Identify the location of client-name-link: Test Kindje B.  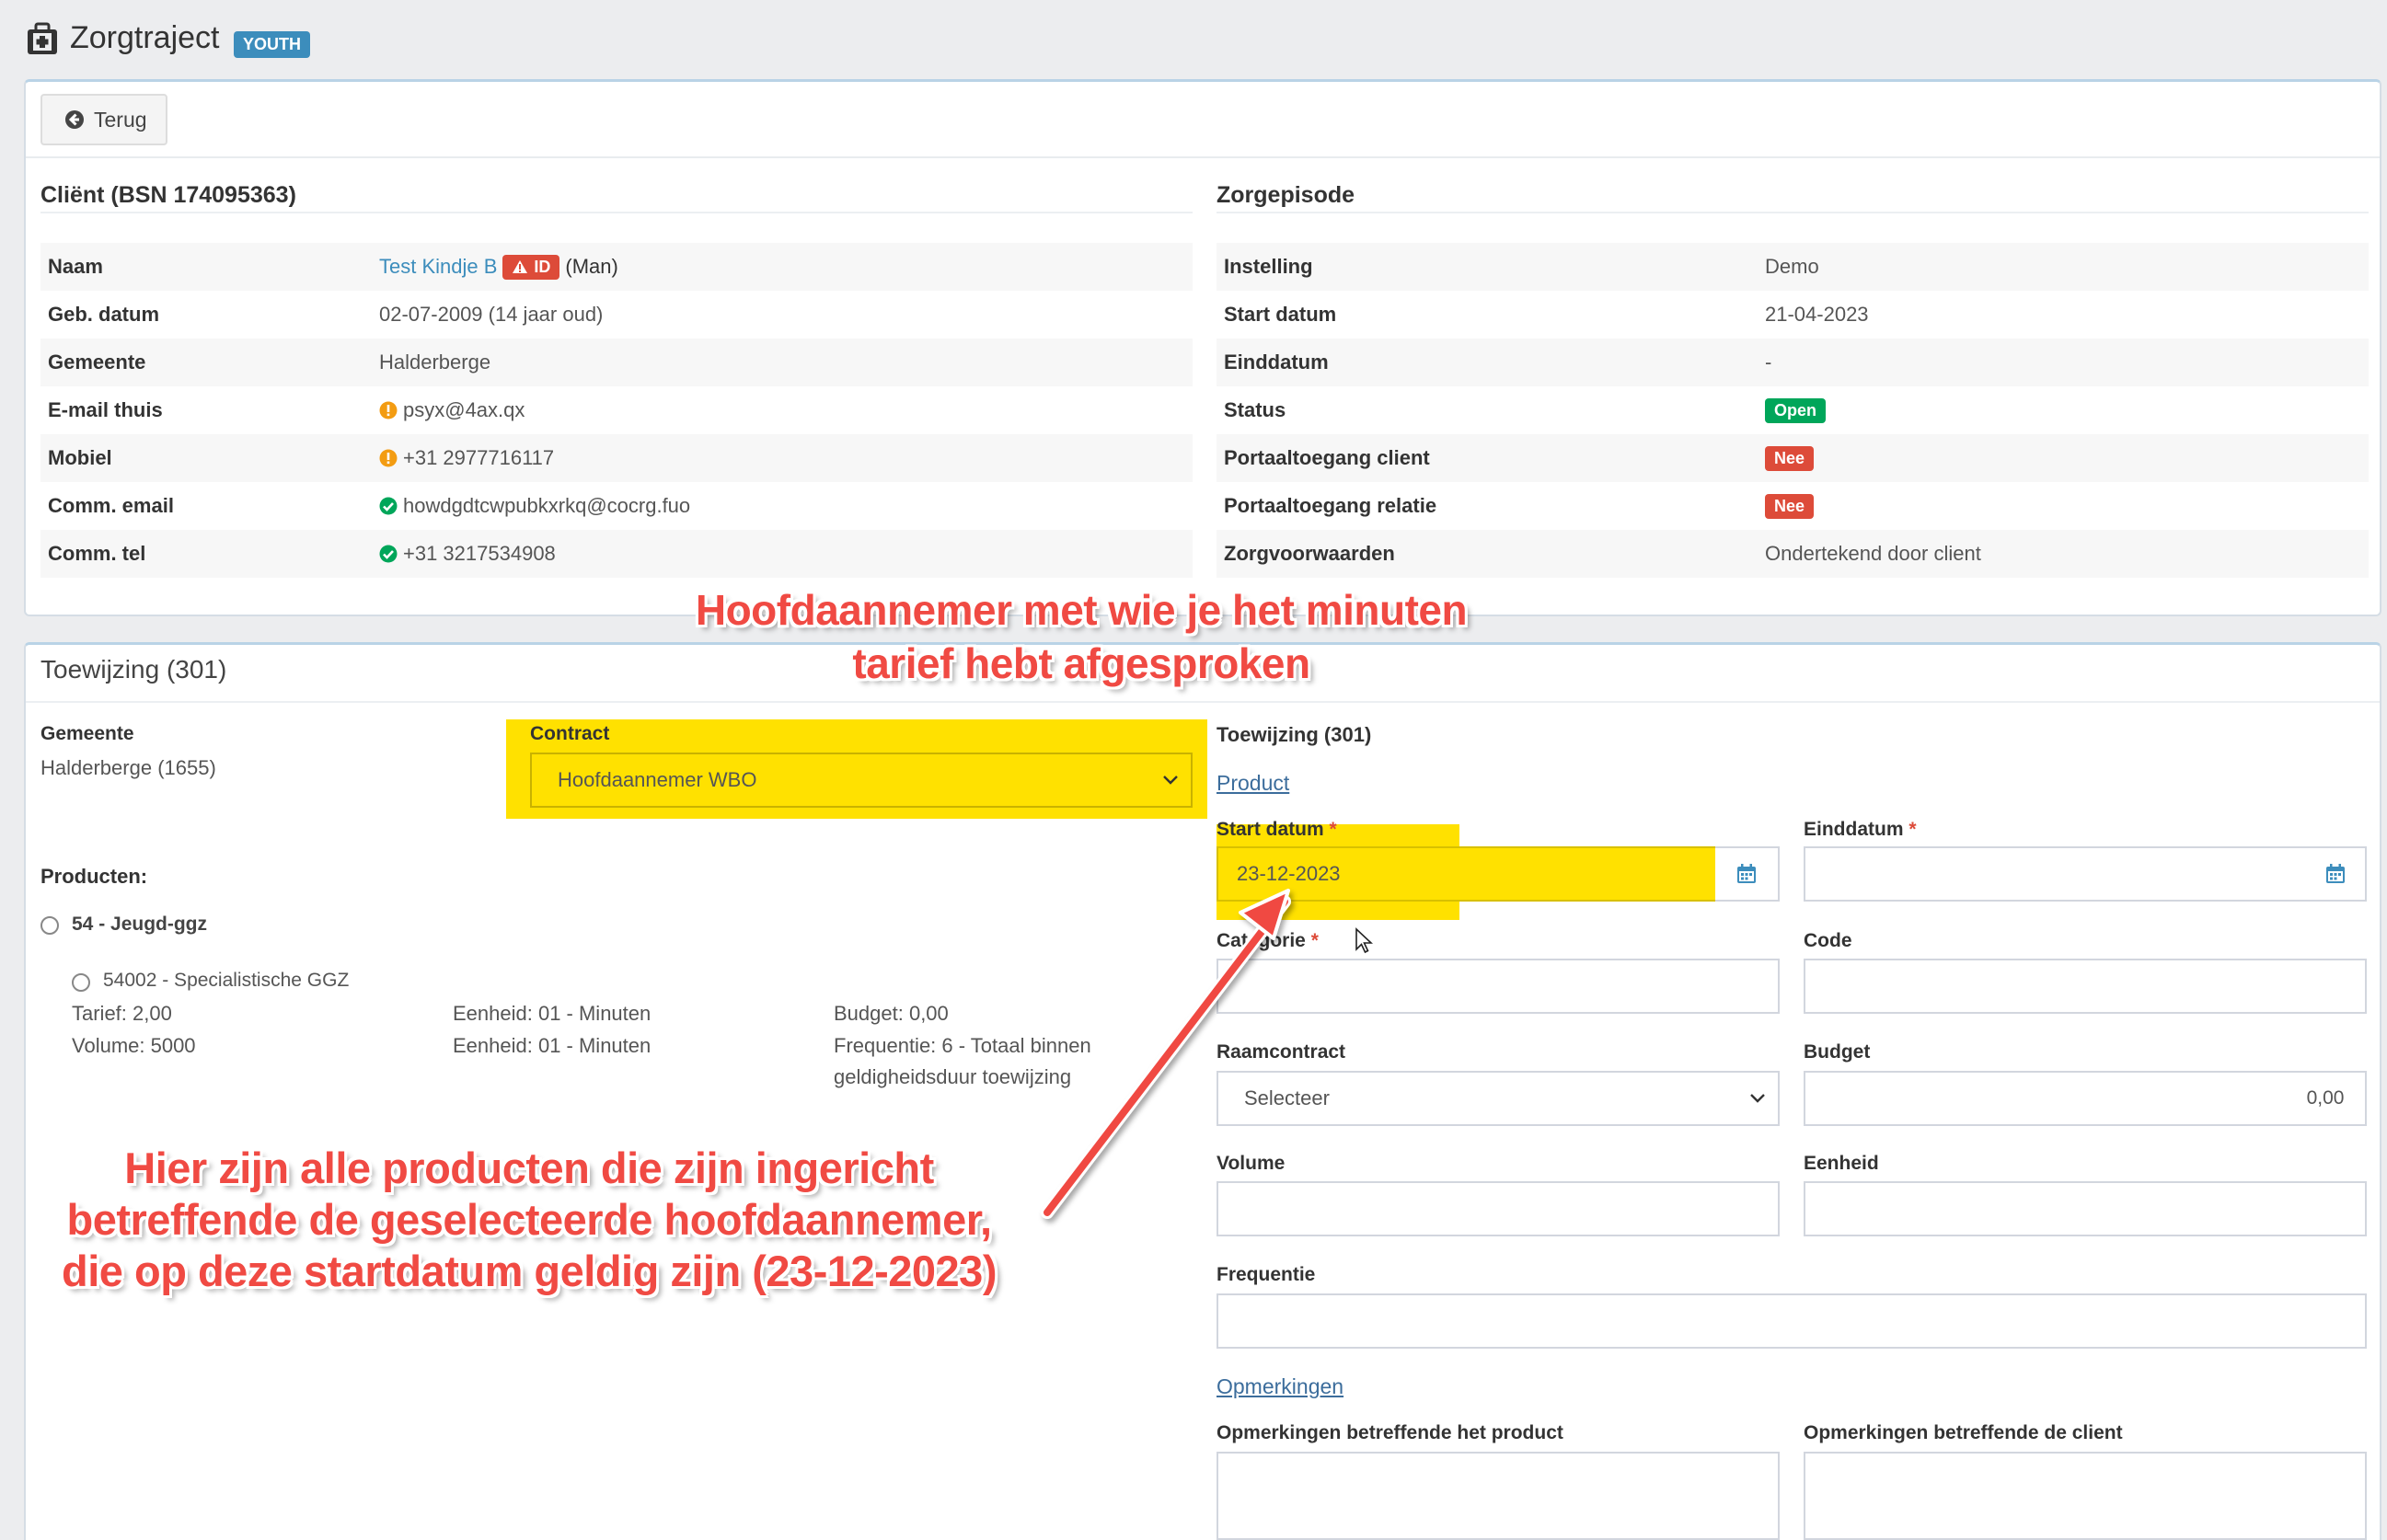
(438, 267).